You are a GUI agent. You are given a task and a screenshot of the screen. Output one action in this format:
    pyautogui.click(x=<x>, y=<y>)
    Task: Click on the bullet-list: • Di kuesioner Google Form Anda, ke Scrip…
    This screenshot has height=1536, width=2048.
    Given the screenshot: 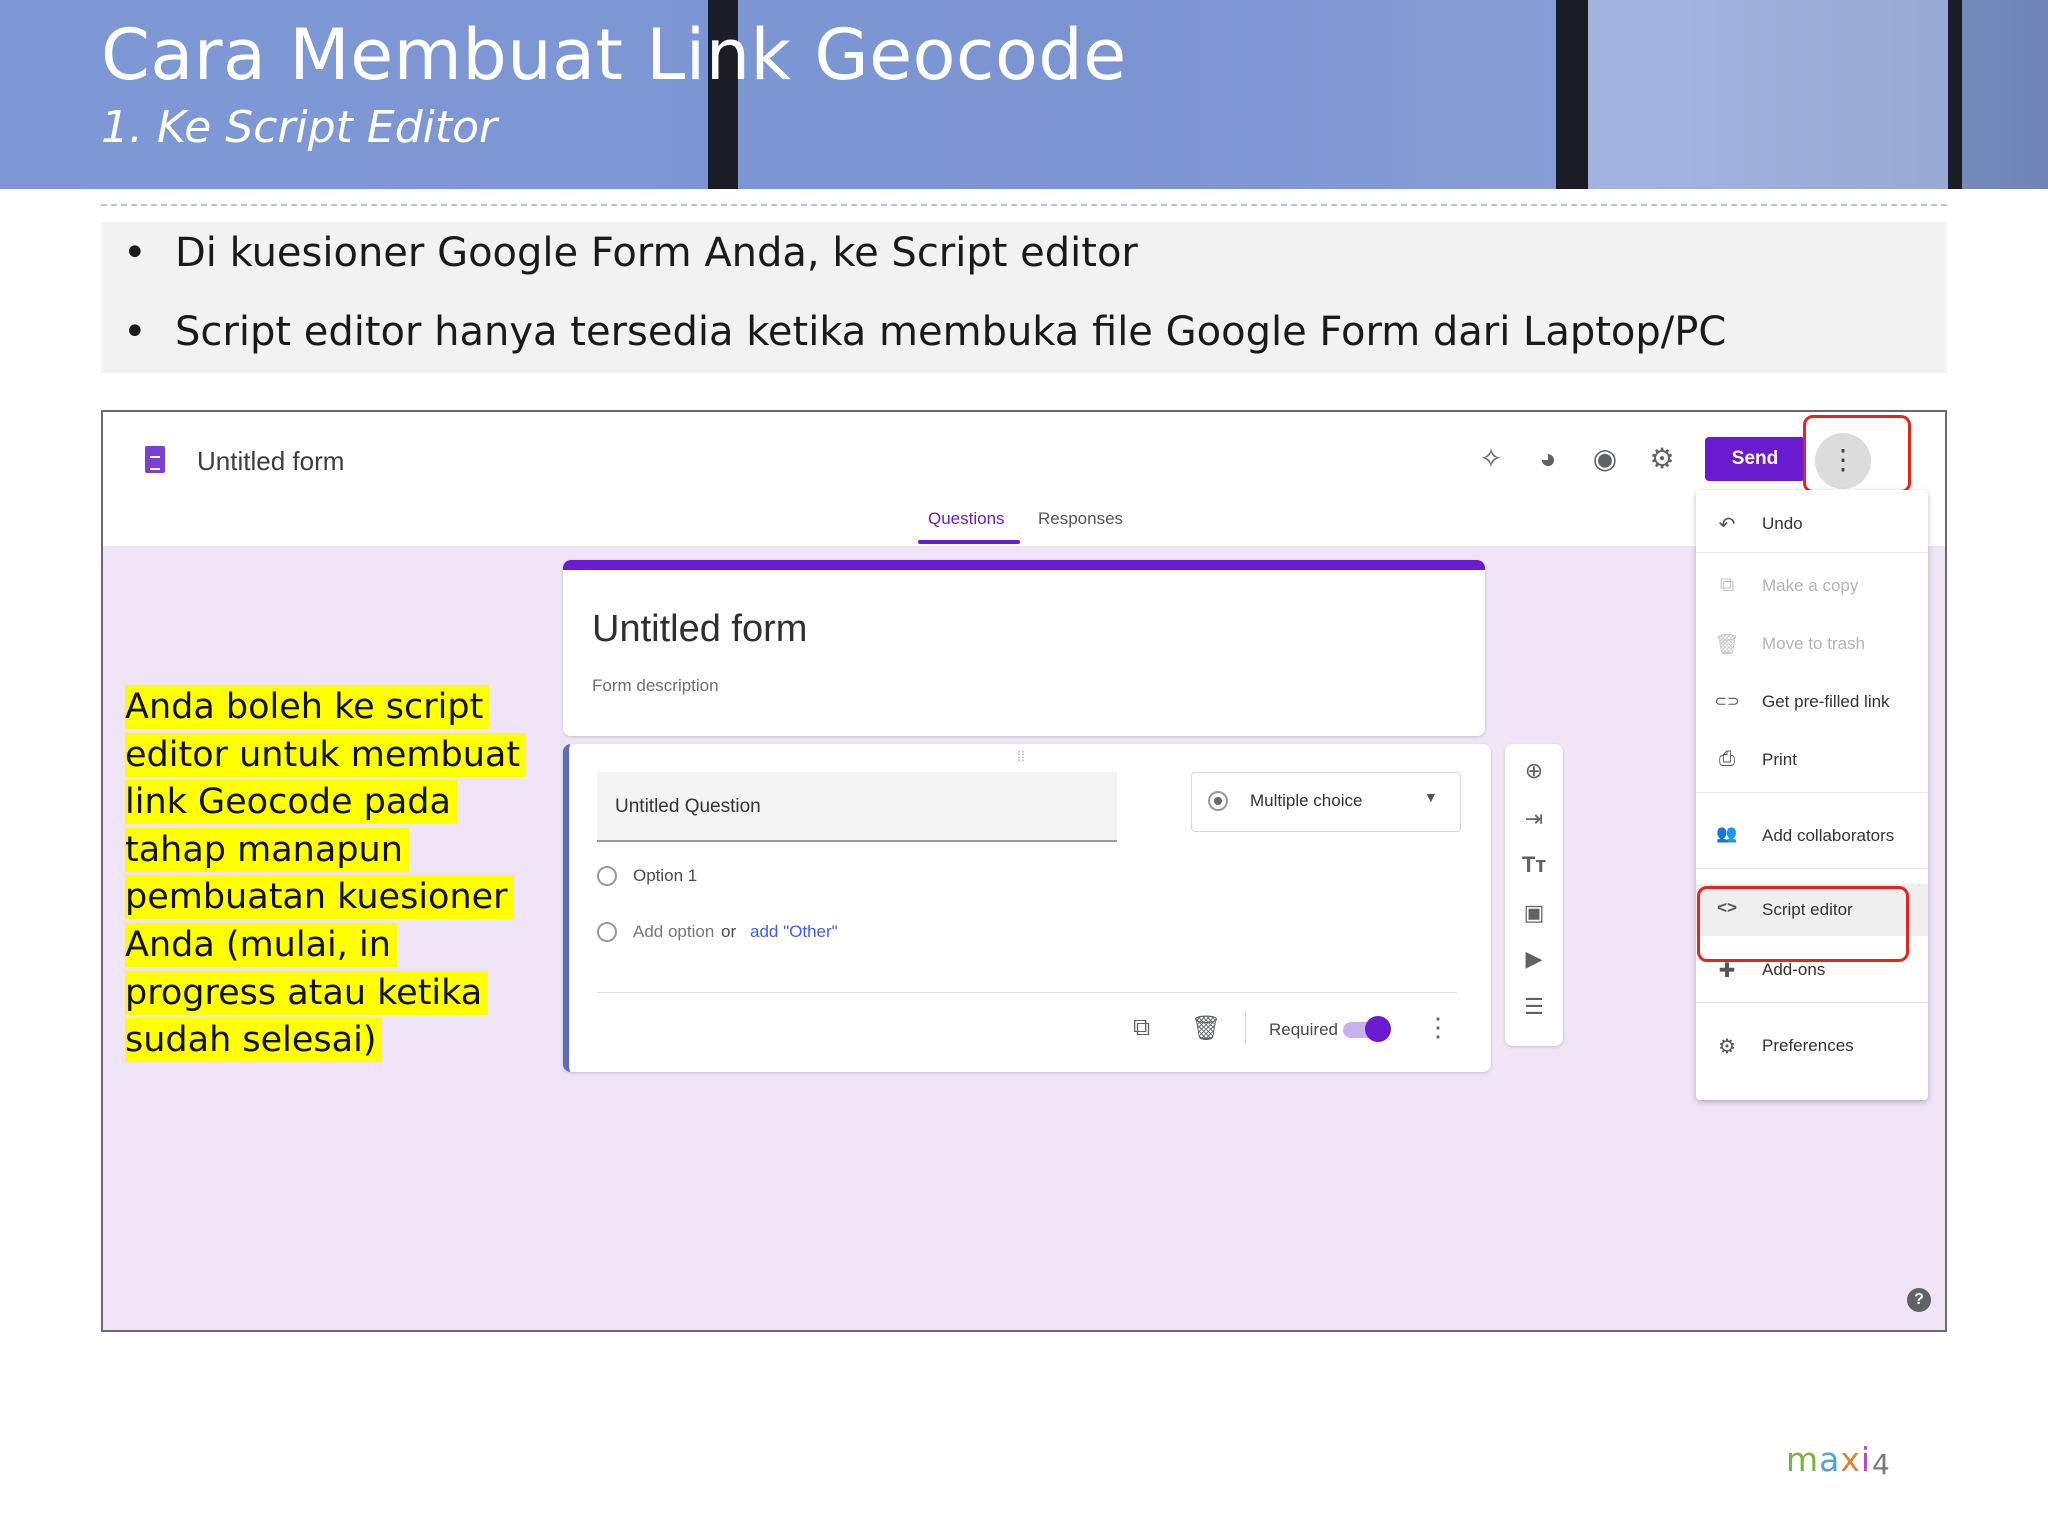 What is the action you would take?
    pyautogui.click(x=1024, y=297)
    